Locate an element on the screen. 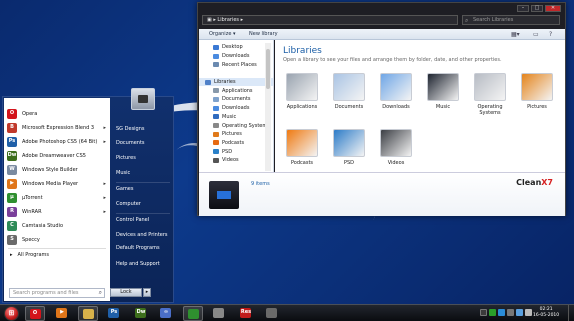 Image resolution: width=574 pixels, height=321 pixels. address-bar: ▣ ▸ Libraries ▸ is located at coordinates (330, 20).